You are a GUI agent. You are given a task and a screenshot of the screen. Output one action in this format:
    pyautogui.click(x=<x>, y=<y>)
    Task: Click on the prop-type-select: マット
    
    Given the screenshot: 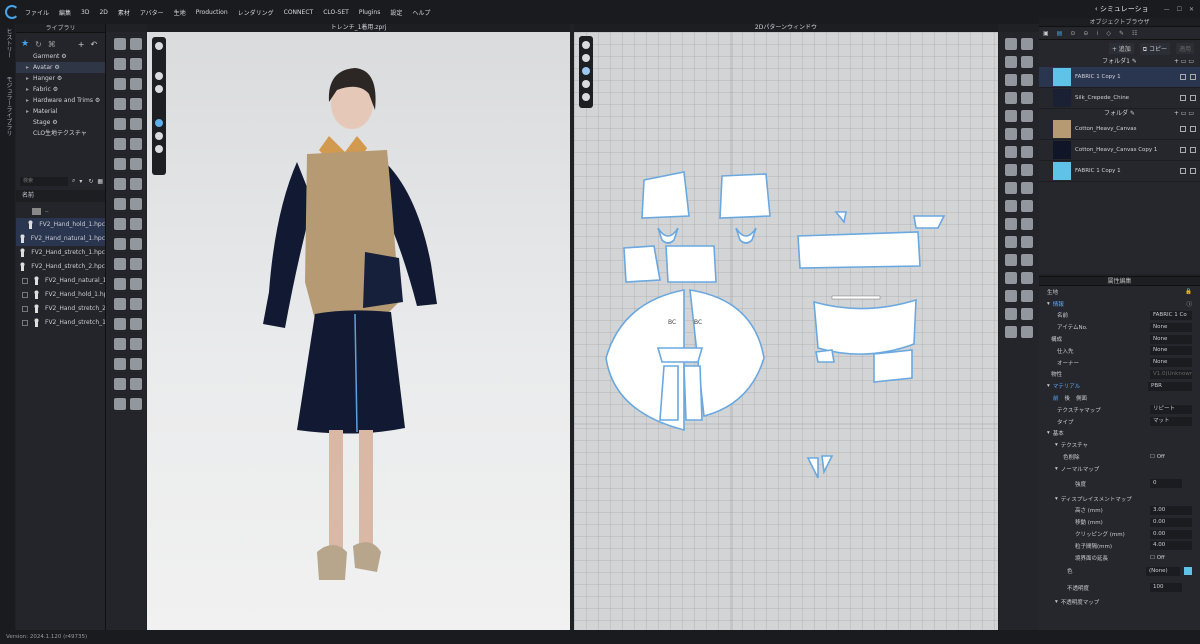 What is the action you would take?
    pyautogui.click(x=1171, y=422)
    